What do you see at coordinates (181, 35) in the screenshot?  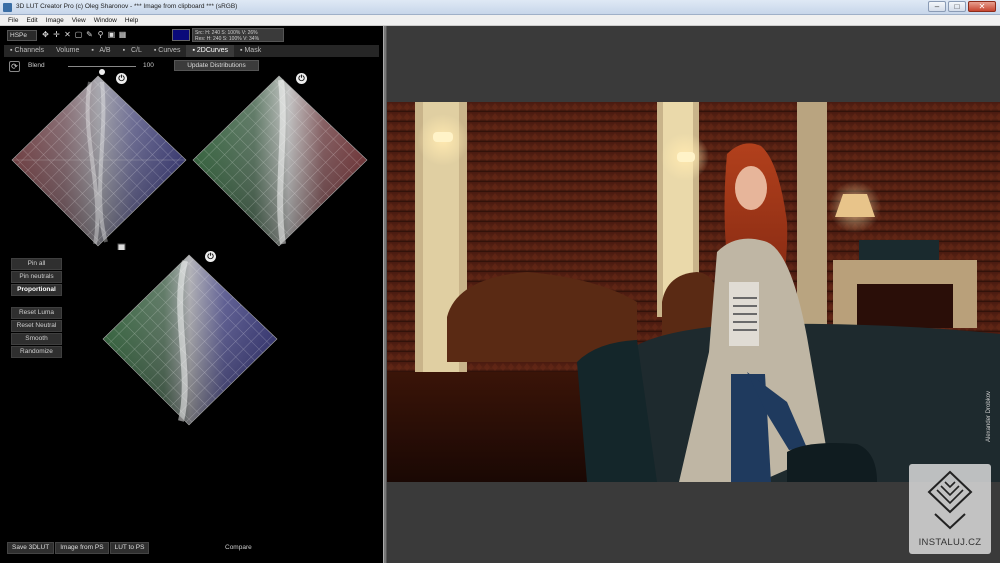 I see `color-swatch` at bounding box center [181, 35].